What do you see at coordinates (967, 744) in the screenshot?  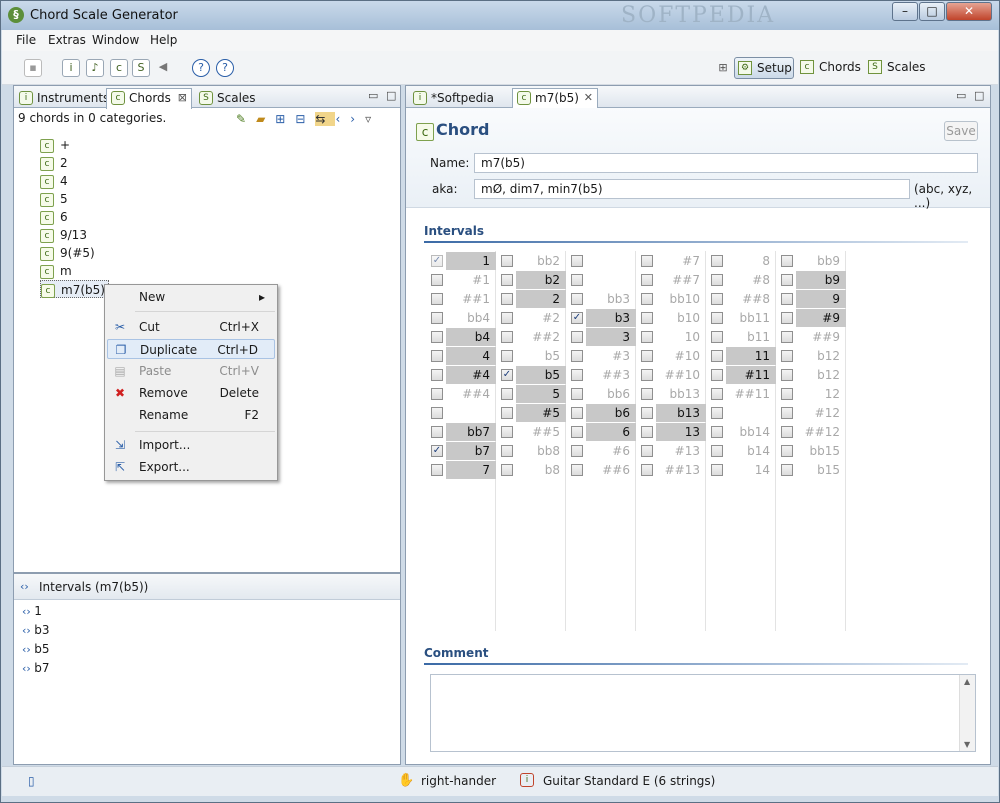 I see `scroll-down-icon: ▼` at bounding box center [967, 744].